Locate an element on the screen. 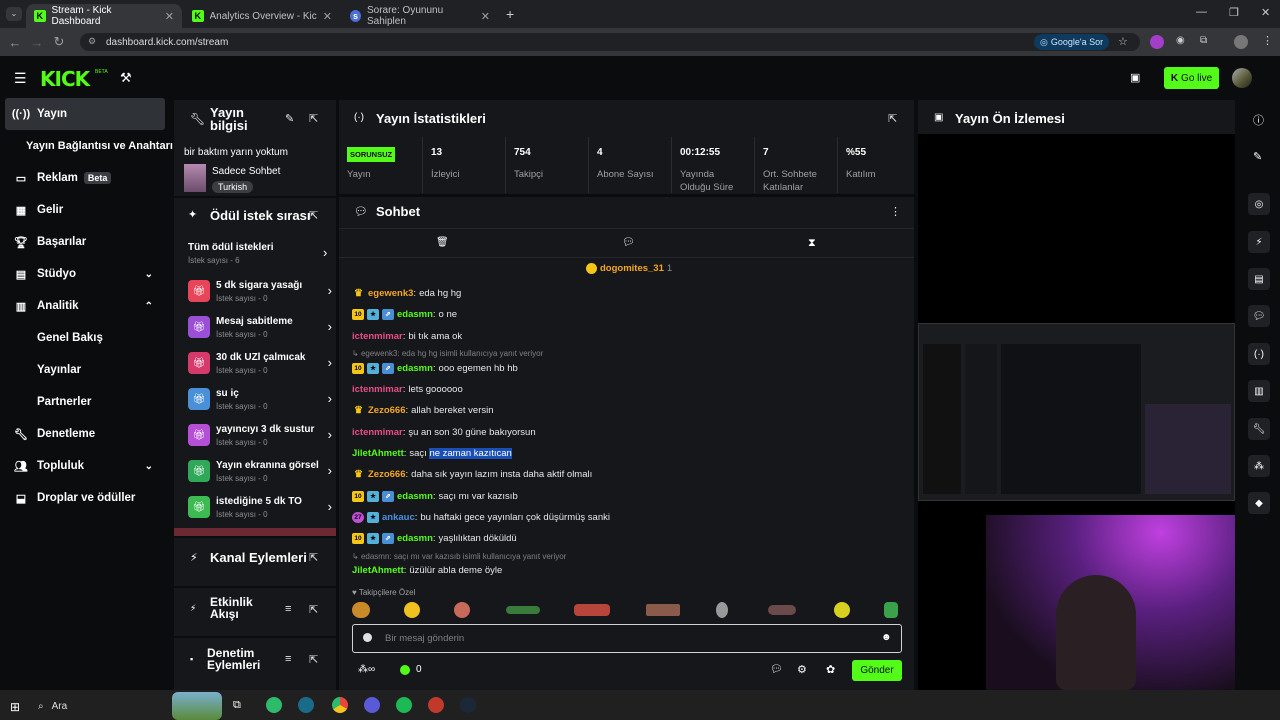  nav-topluluk: 👥︎ Topluluk ⌄ is located at coordinates (85, 466).